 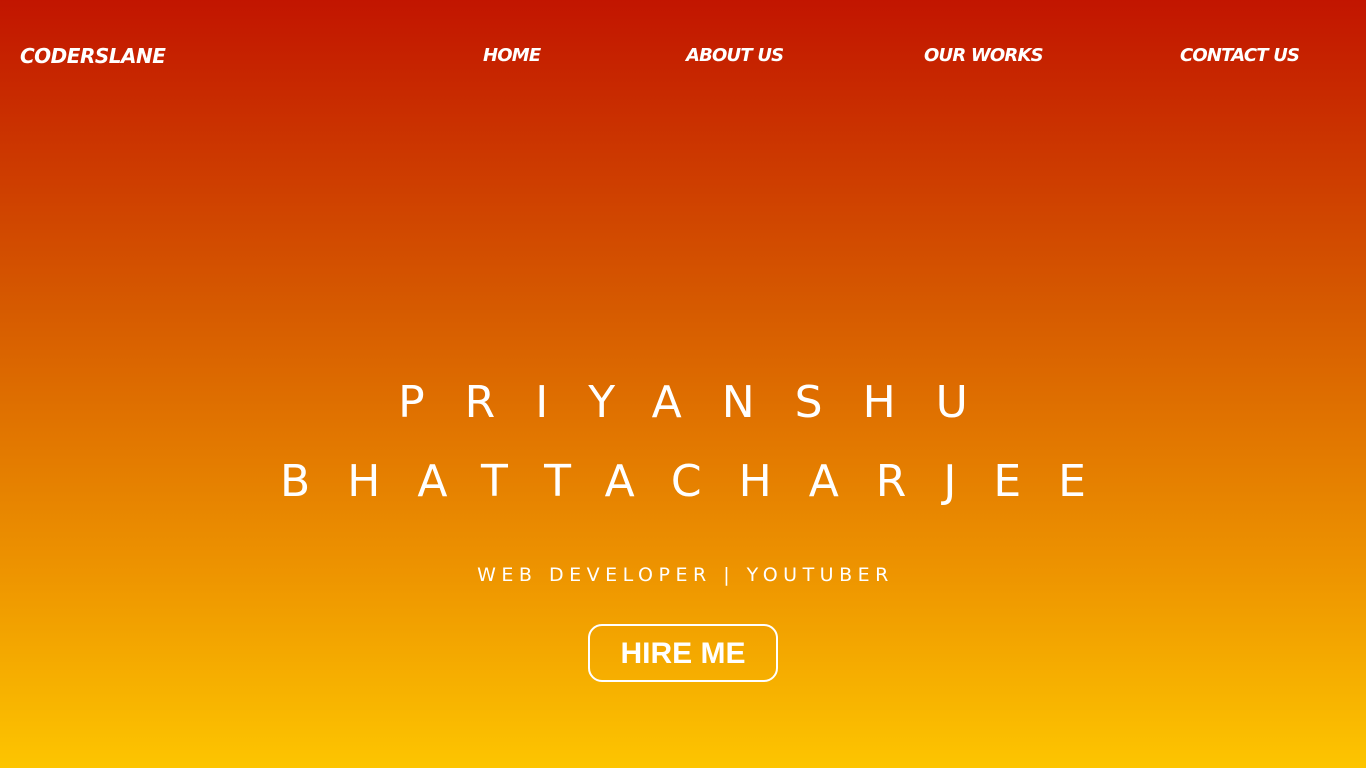 I want to click on hero-name-first: PRIYANSHU, so click(x=703, y=403).